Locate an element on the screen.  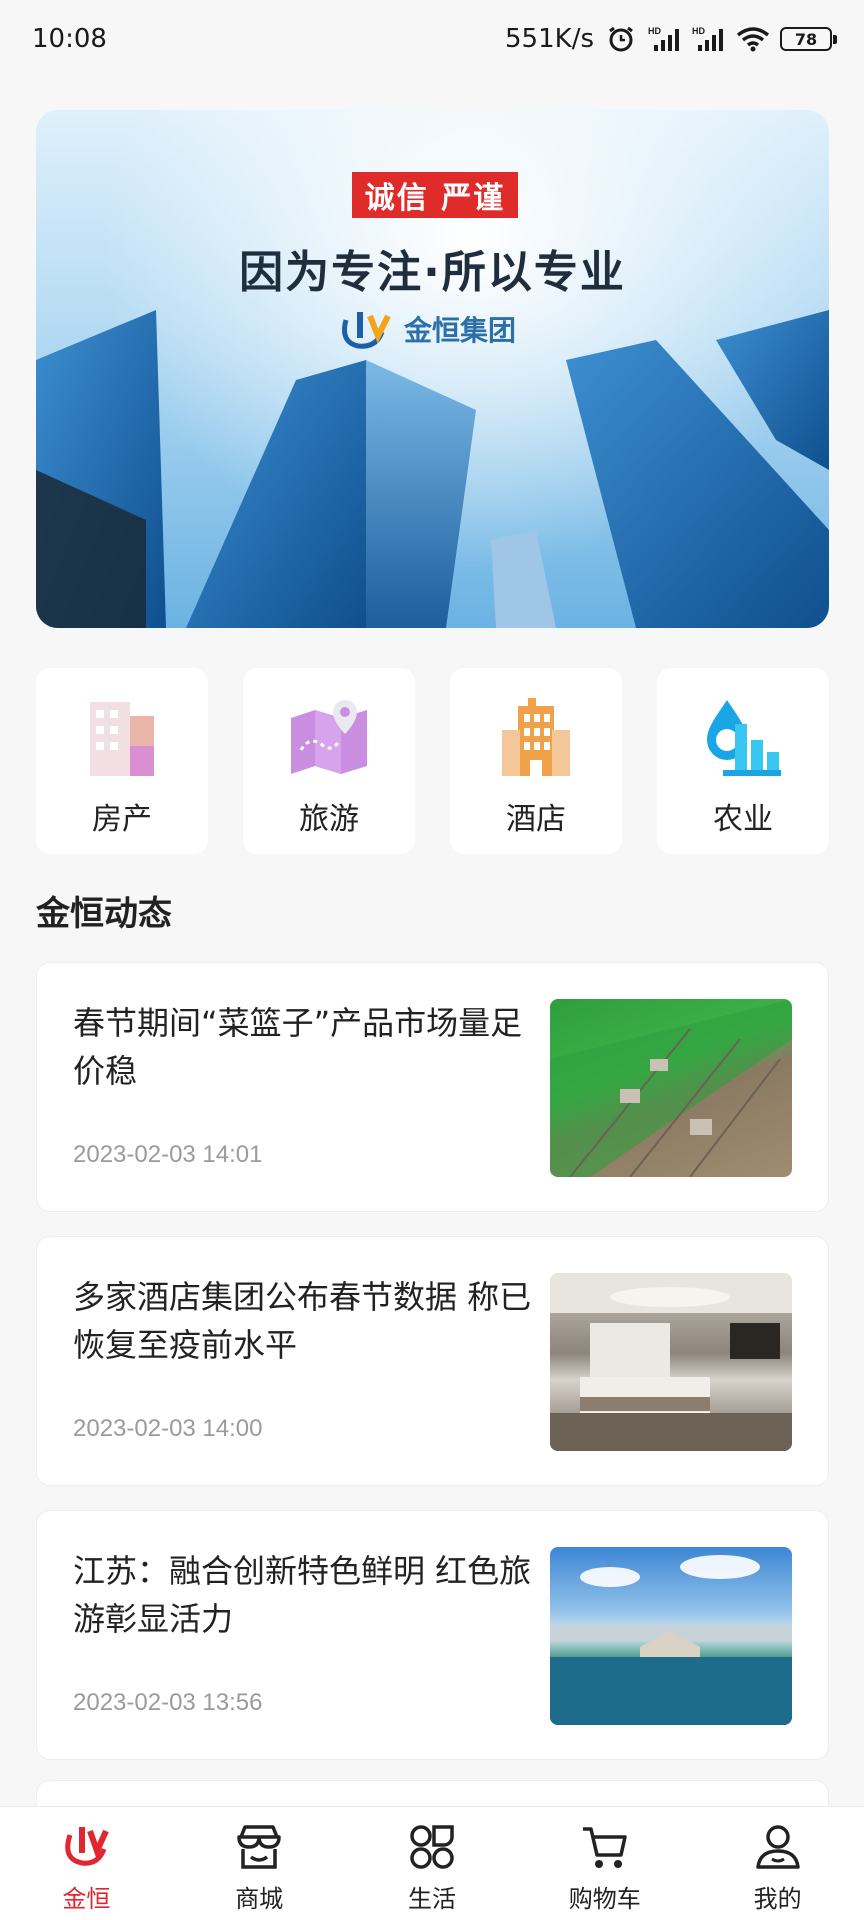
banner-logo-text: 金恒集团 is located at coordinates (460, 330).